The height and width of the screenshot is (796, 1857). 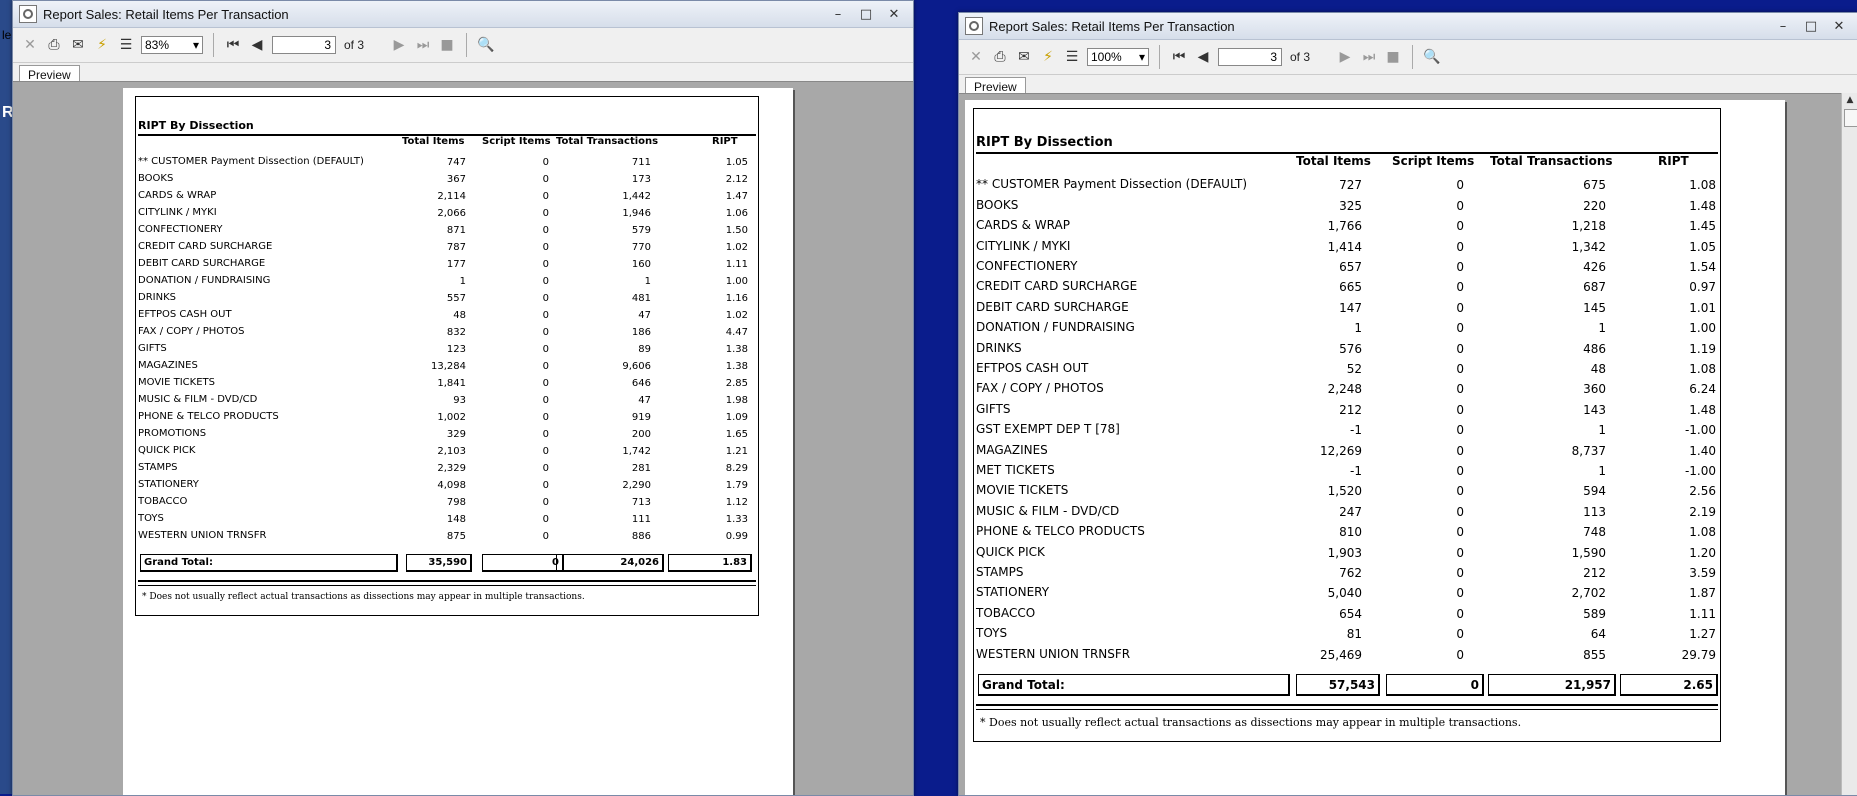 I want to click on value-total-items: 52, so click(x=1354, y=369).